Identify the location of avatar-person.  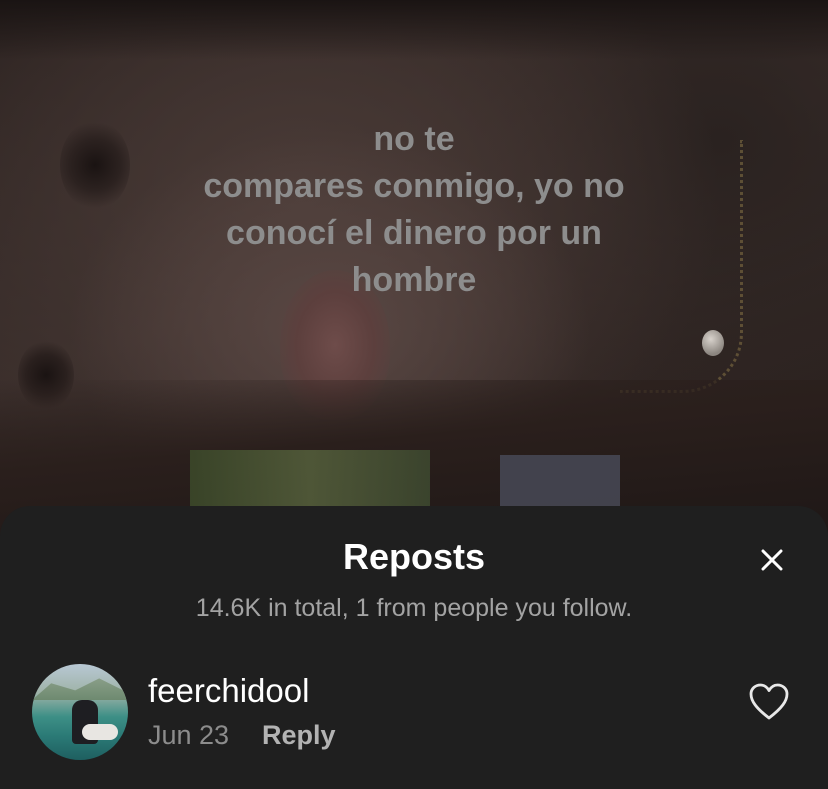
(100, 732).